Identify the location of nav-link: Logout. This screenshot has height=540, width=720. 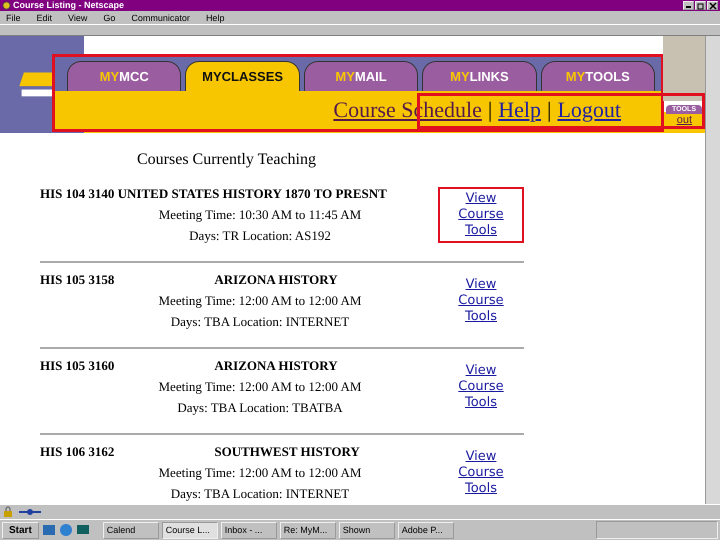
(589, 110).